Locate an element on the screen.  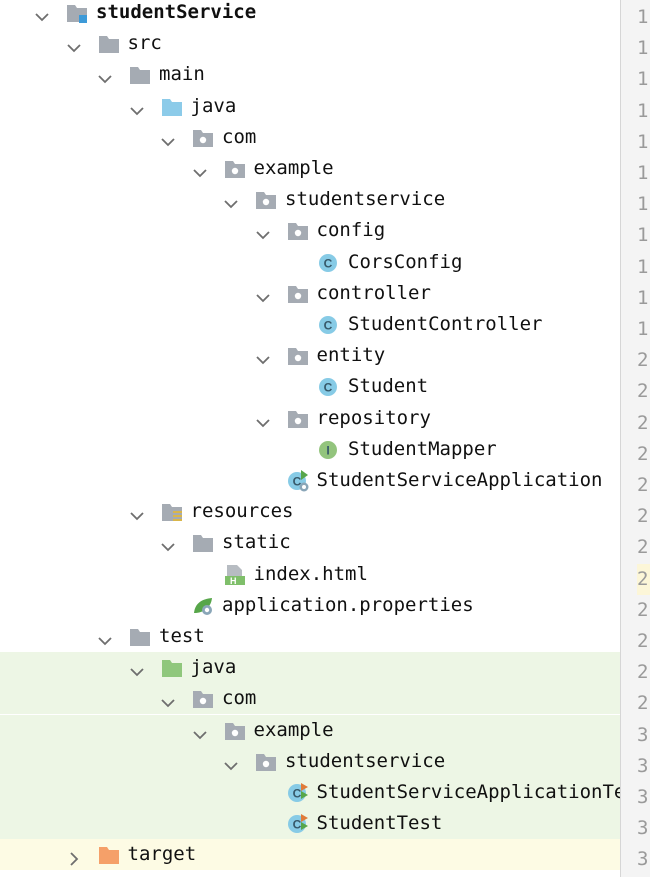
tree-item-label: StudentTest is located at coordinates (379, 823).